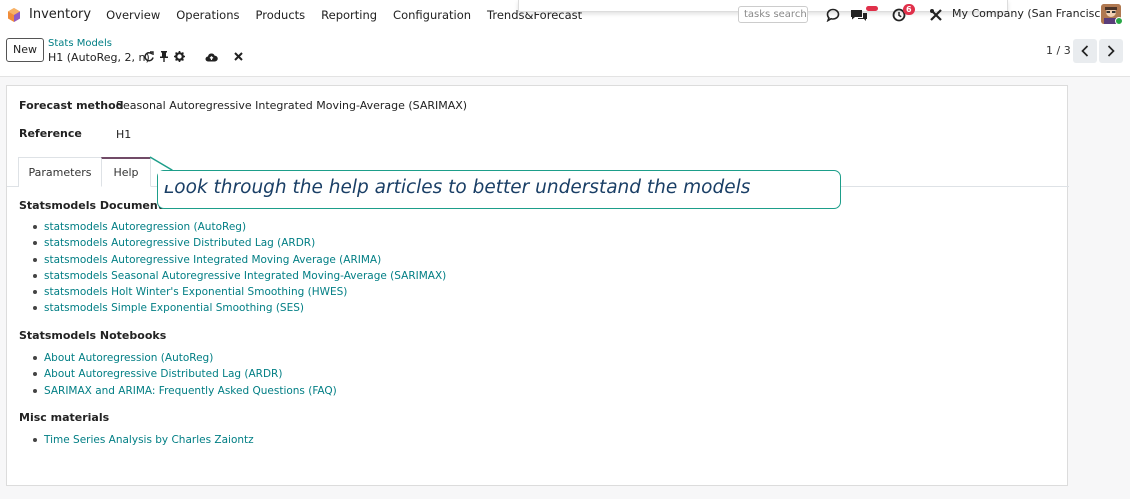 This screenshot has width=1130, height=499. I want to click on menu-products: Products, so click(280, 15).